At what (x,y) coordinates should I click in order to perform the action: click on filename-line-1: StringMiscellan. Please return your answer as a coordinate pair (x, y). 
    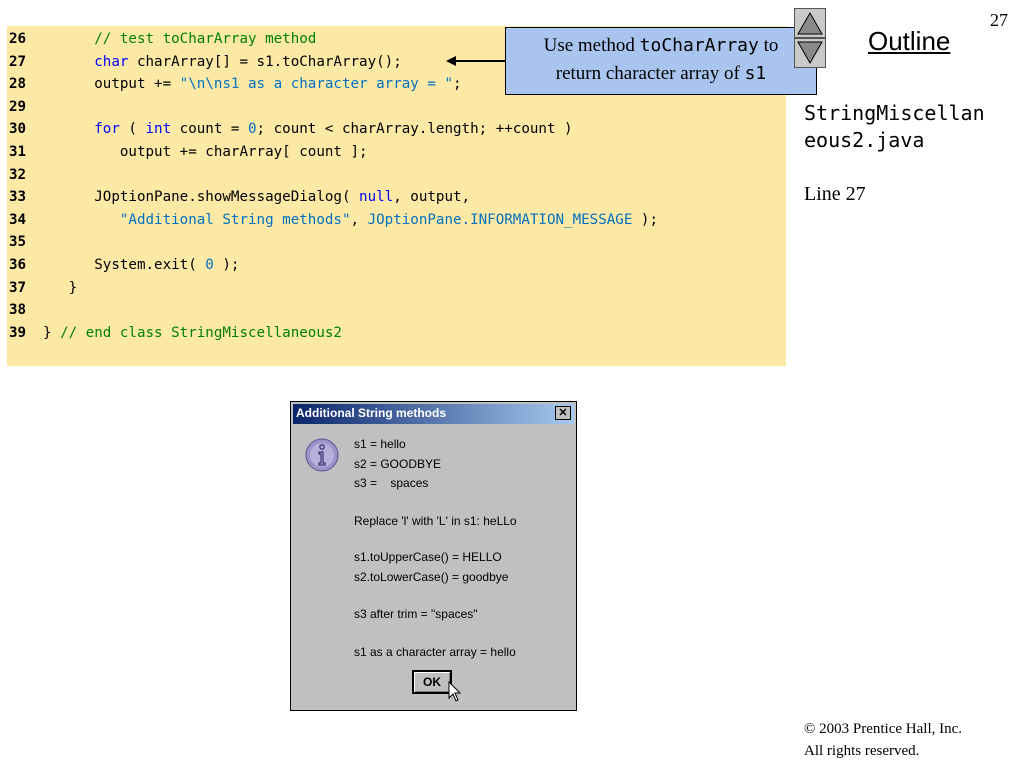
    Looking at the image, I should click on (894, 113).